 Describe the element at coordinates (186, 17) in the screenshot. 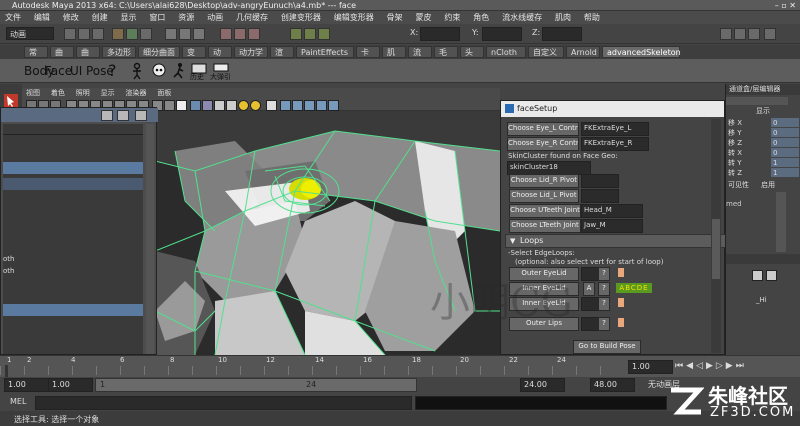

I see `menu-assets: 资源` at that location.